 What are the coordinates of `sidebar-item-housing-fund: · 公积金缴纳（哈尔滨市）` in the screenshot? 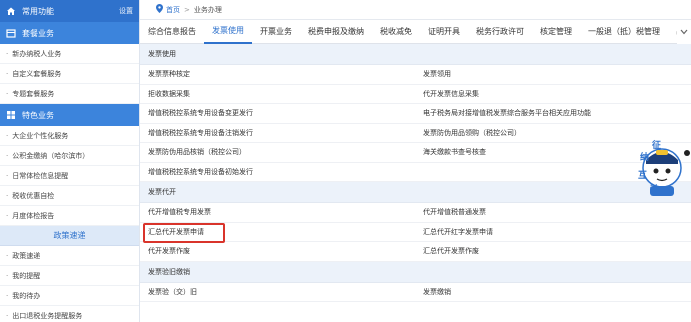 It's located at (69, 156).